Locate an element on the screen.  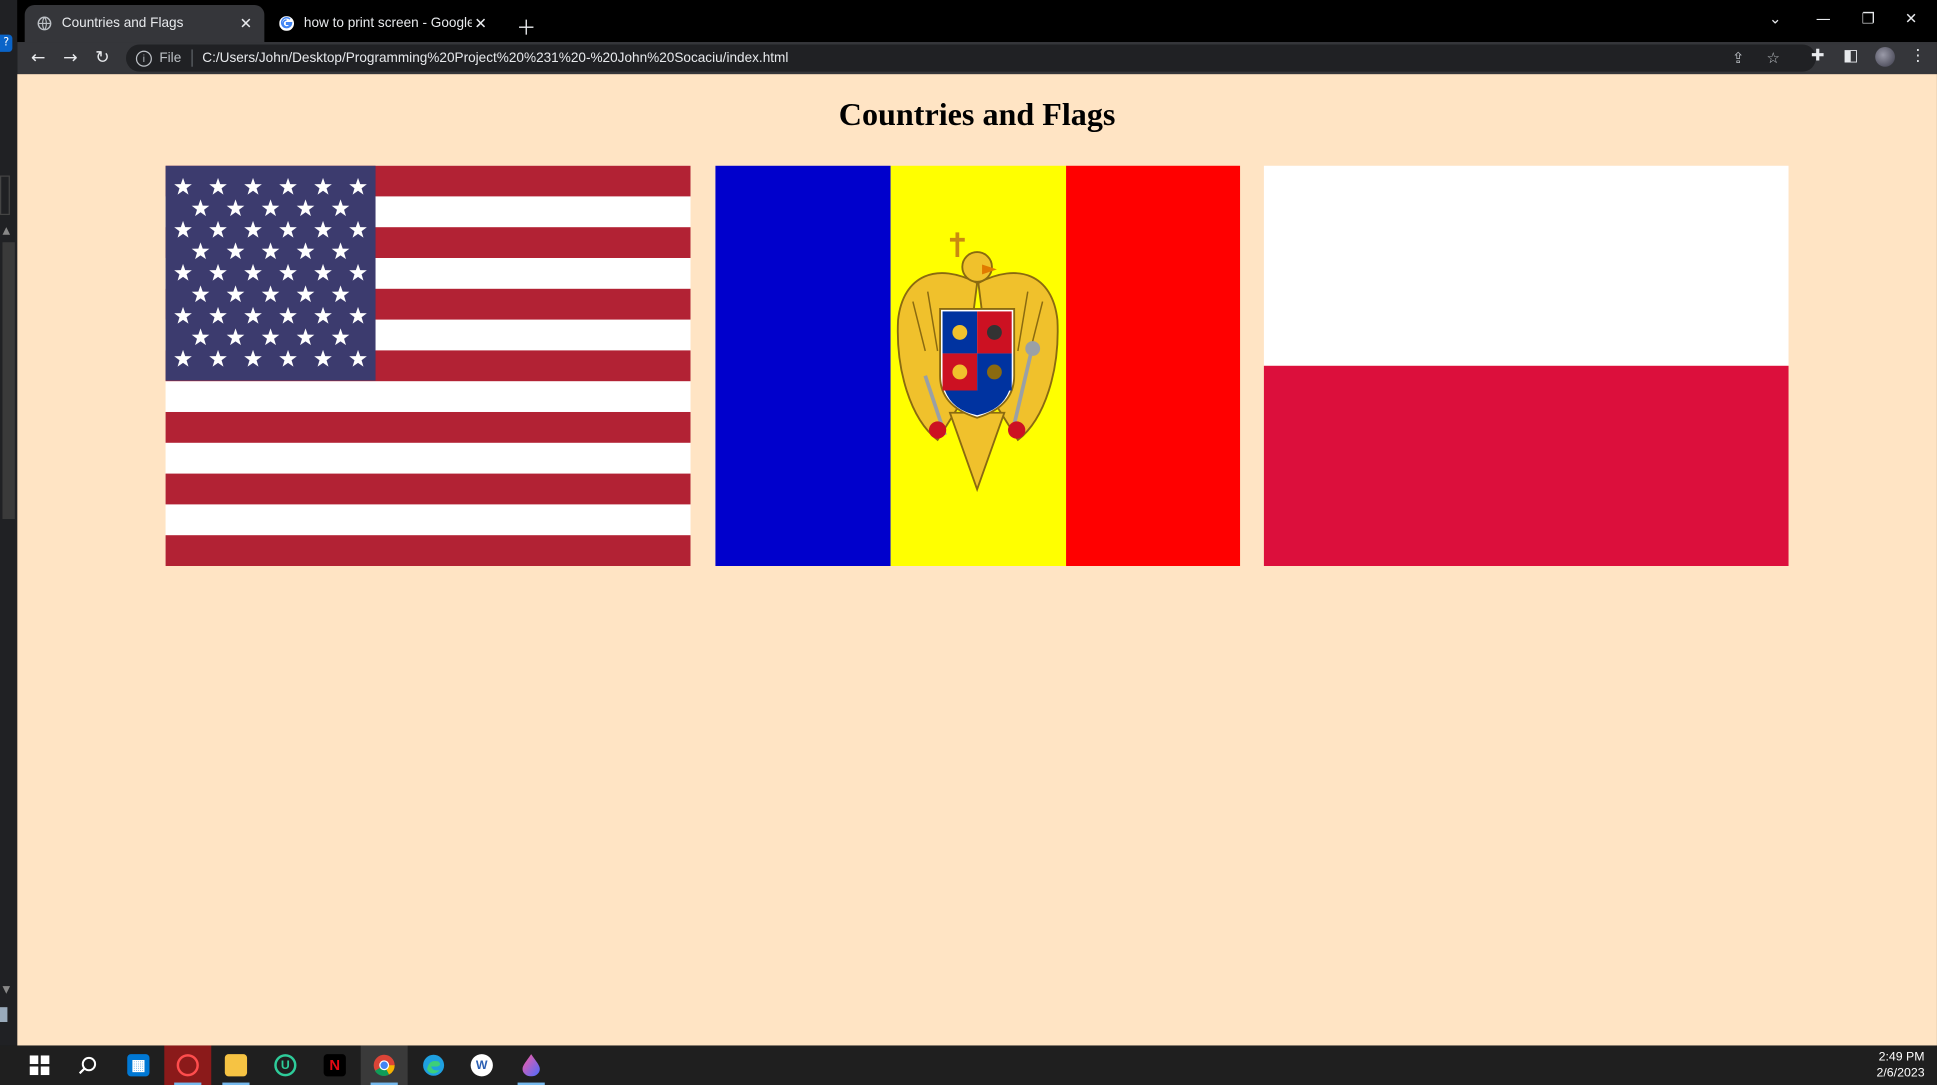
scroll-up-arrow-icon: ▲ is located at coordinates (6, 230).